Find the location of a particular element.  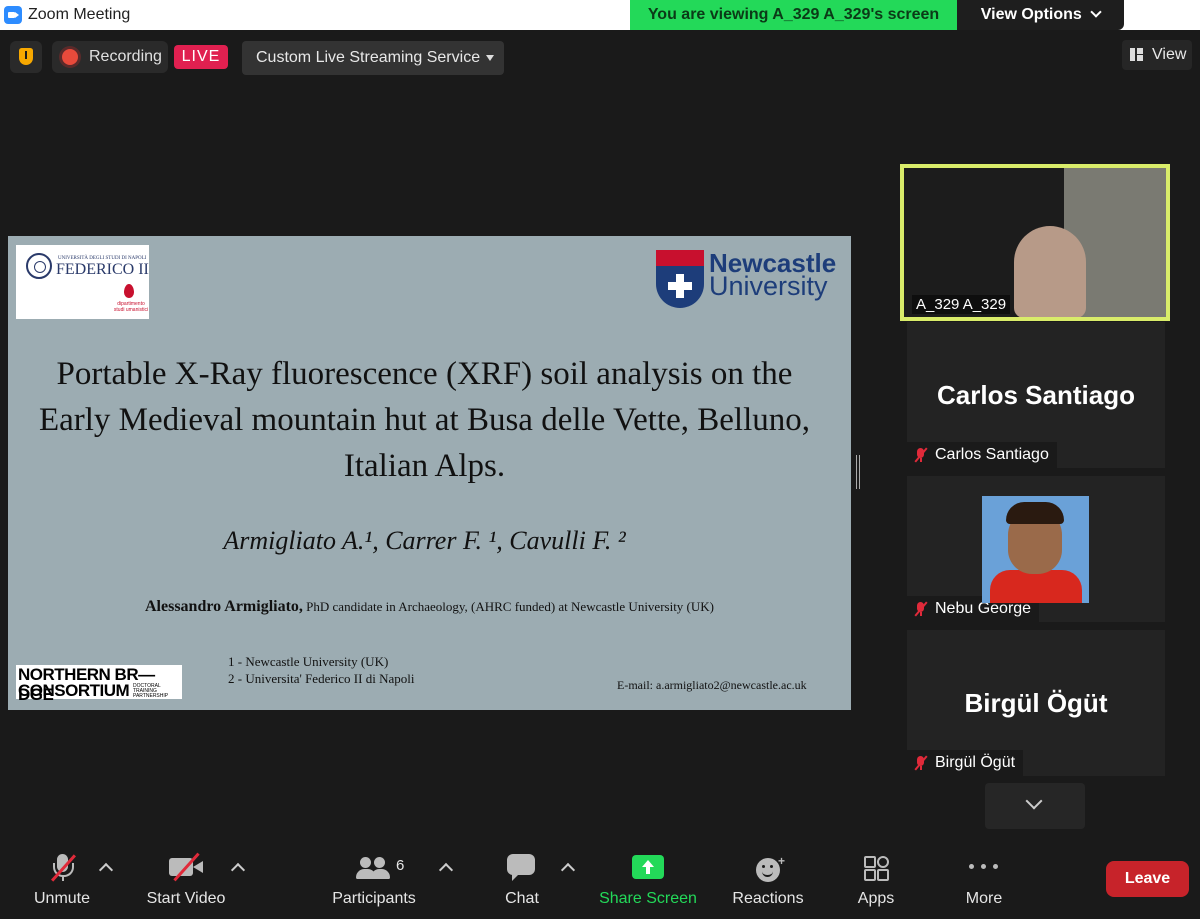

streaming-service-dropdown: Custom Live Streaming Service is located at coordinates (373, 58).